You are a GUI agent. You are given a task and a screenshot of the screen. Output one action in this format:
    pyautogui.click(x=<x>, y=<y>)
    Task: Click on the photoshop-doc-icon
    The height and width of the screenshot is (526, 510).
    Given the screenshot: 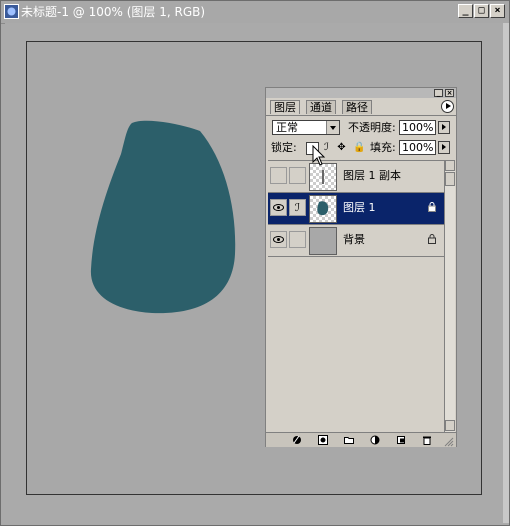 What is the action you would take?
    pyautogui.click(x=11, y=11)
    